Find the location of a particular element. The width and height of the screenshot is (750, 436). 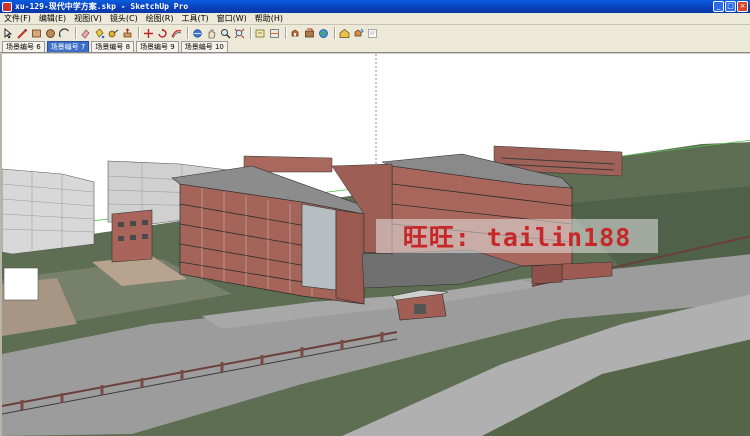

close-button: × is located at coordinates (742, 6).